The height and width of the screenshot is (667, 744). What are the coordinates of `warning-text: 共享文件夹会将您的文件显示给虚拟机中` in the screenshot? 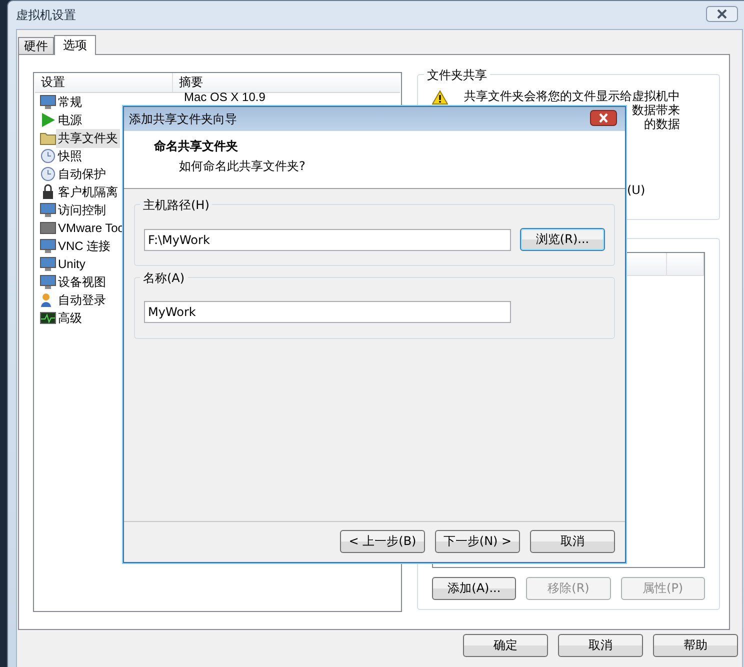 It's located at (572, 96).